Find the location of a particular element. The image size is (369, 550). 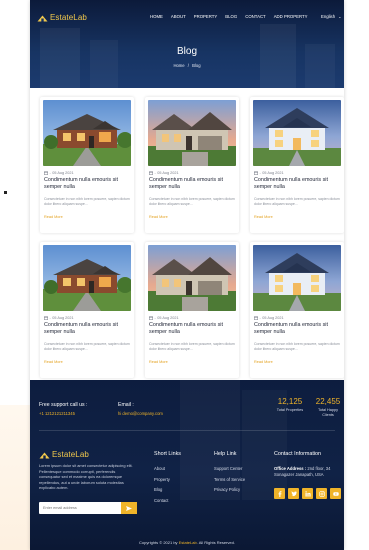

copyright-suffix: . All Rights Reserved. is located at coordinates (215, 542).